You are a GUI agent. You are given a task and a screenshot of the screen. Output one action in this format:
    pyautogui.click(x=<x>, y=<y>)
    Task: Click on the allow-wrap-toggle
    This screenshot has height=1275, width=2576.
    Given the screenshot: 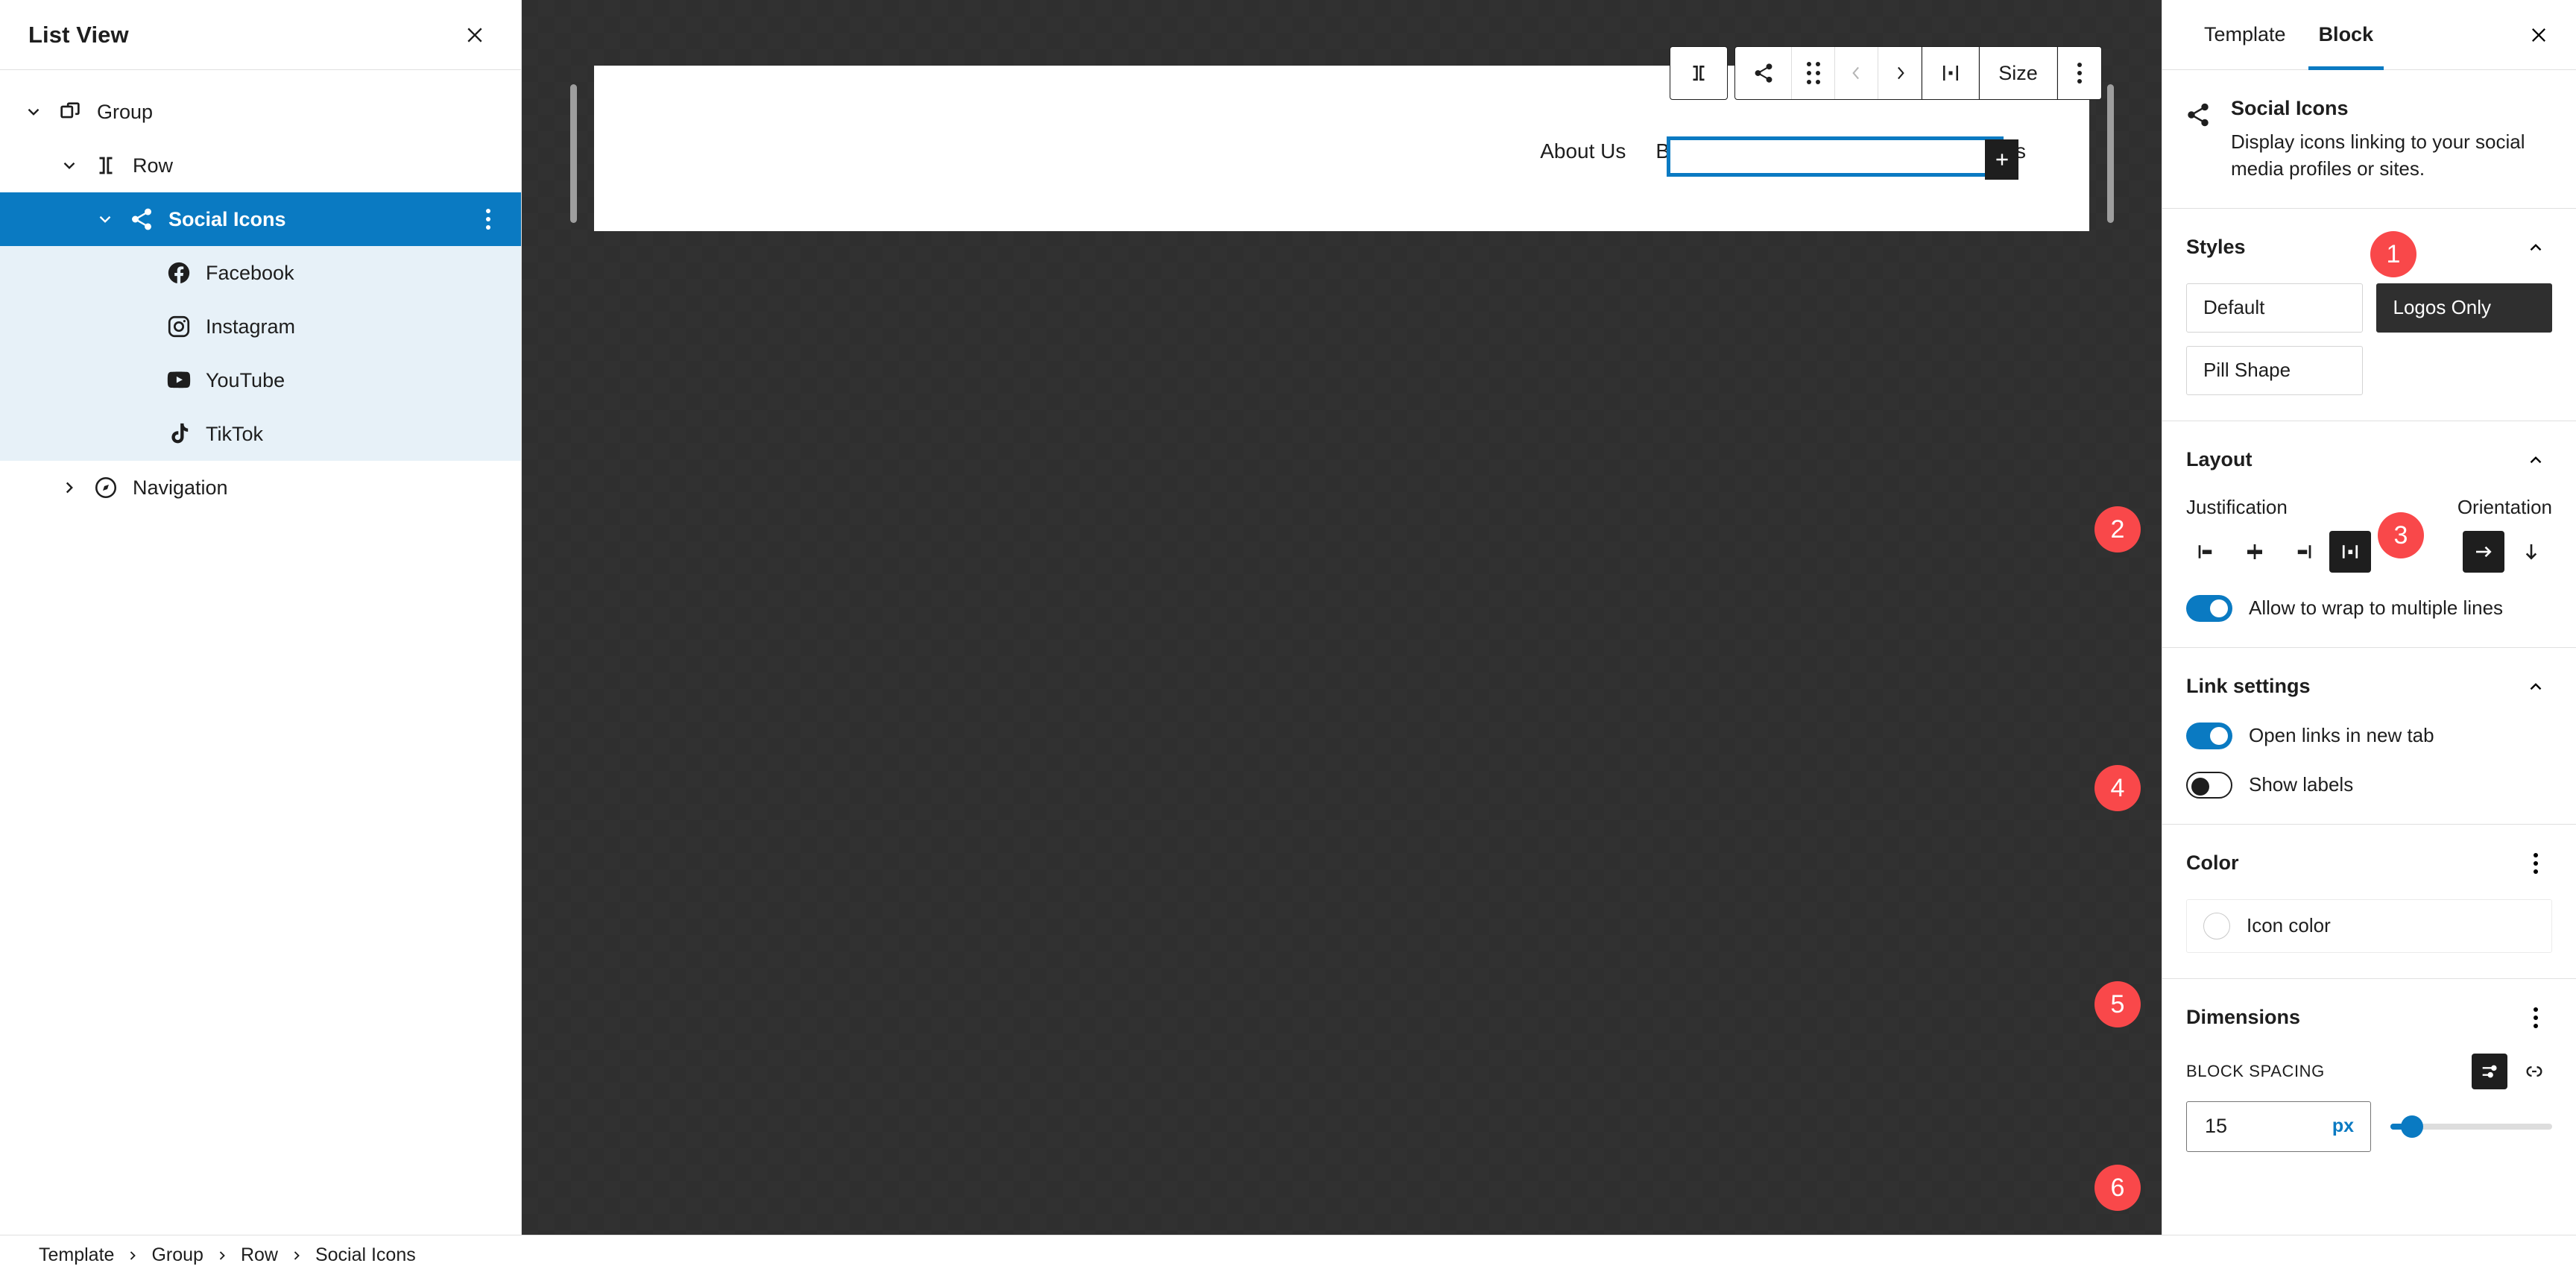 What is the action you would take?
    pyautogui.click(x=2209, y=608)
    